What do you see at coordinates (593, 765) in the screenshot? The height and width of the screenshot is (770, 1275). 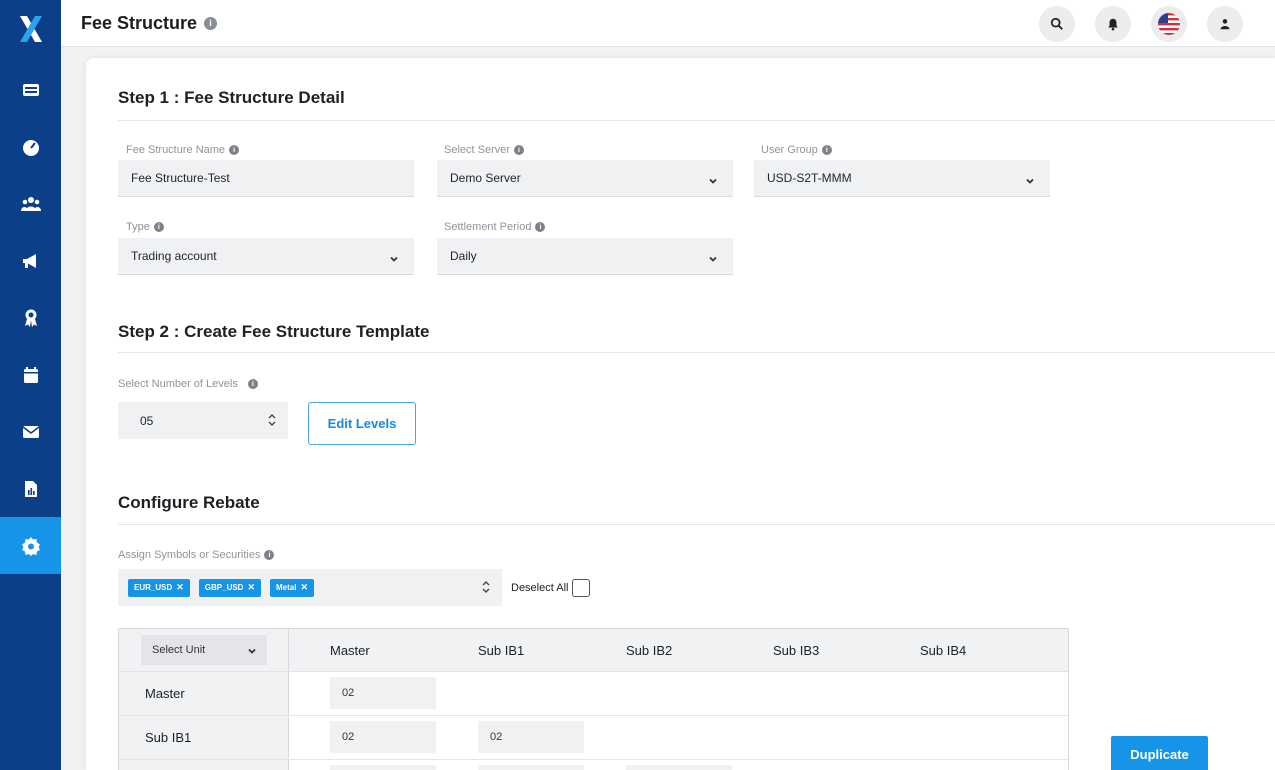 I see `table-row` at bounding box center [593, 765].